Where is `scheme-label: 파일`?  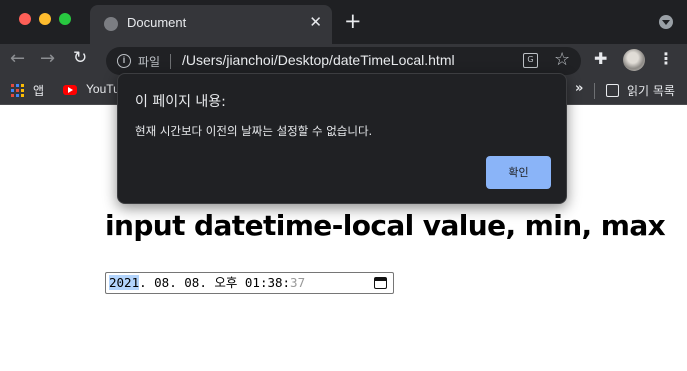 scheme-label: 파일 is located at coordinates (149, 62).